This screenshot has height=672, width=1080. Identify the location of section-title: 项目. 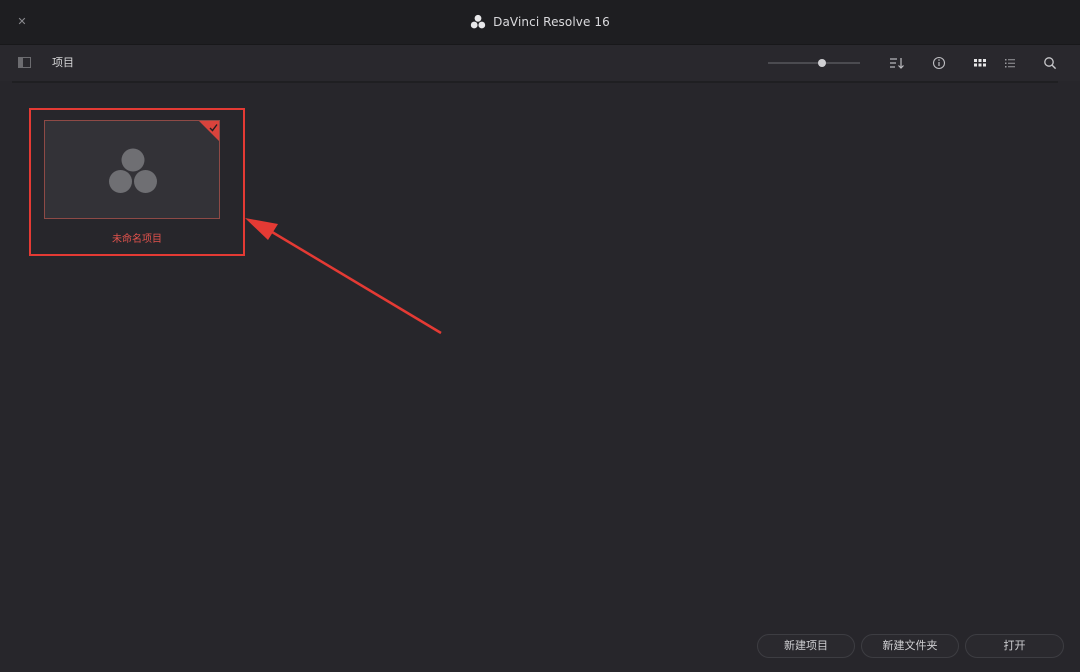
(63, 62).